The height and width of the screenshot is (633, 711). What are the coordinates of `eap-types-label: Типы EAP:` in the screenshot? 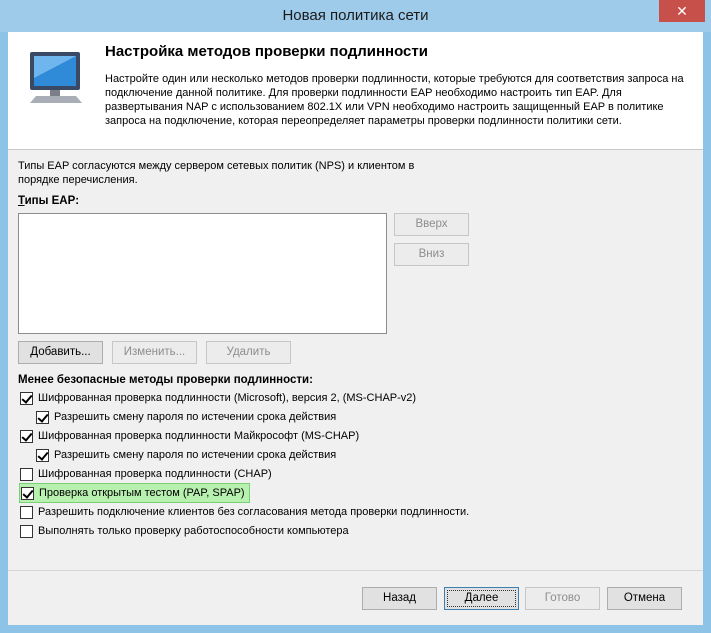 It's located at (48, 201).